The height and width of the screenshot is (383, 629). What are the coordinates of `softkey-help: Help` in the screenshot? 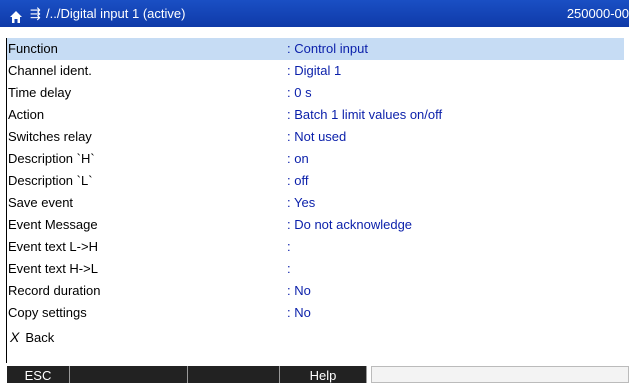 It's located at (323, 374).